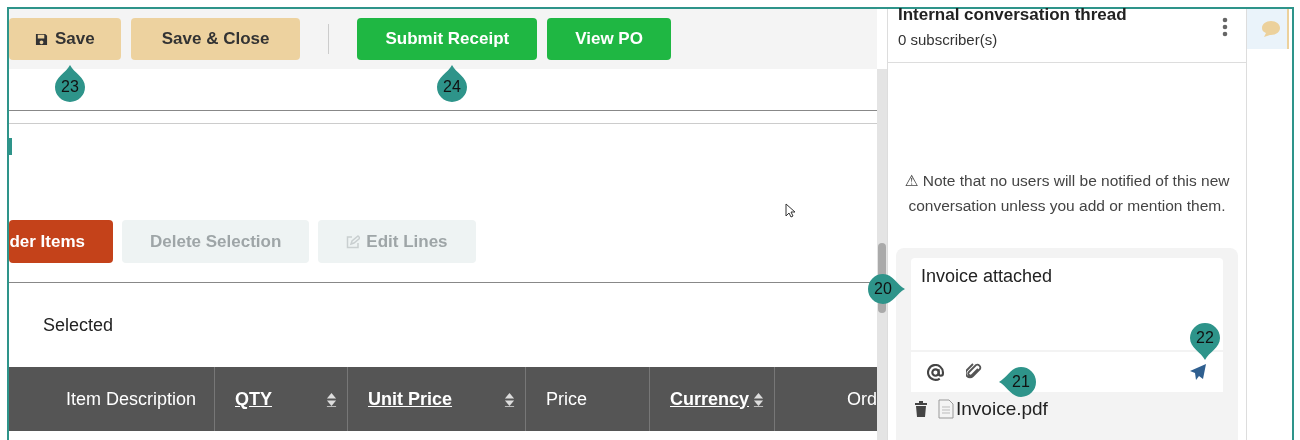 This screenshot has height=440, width=1300. Describe the element at coordinates (588, 399) in the screenshot. I see `column-header: Price` at that location.